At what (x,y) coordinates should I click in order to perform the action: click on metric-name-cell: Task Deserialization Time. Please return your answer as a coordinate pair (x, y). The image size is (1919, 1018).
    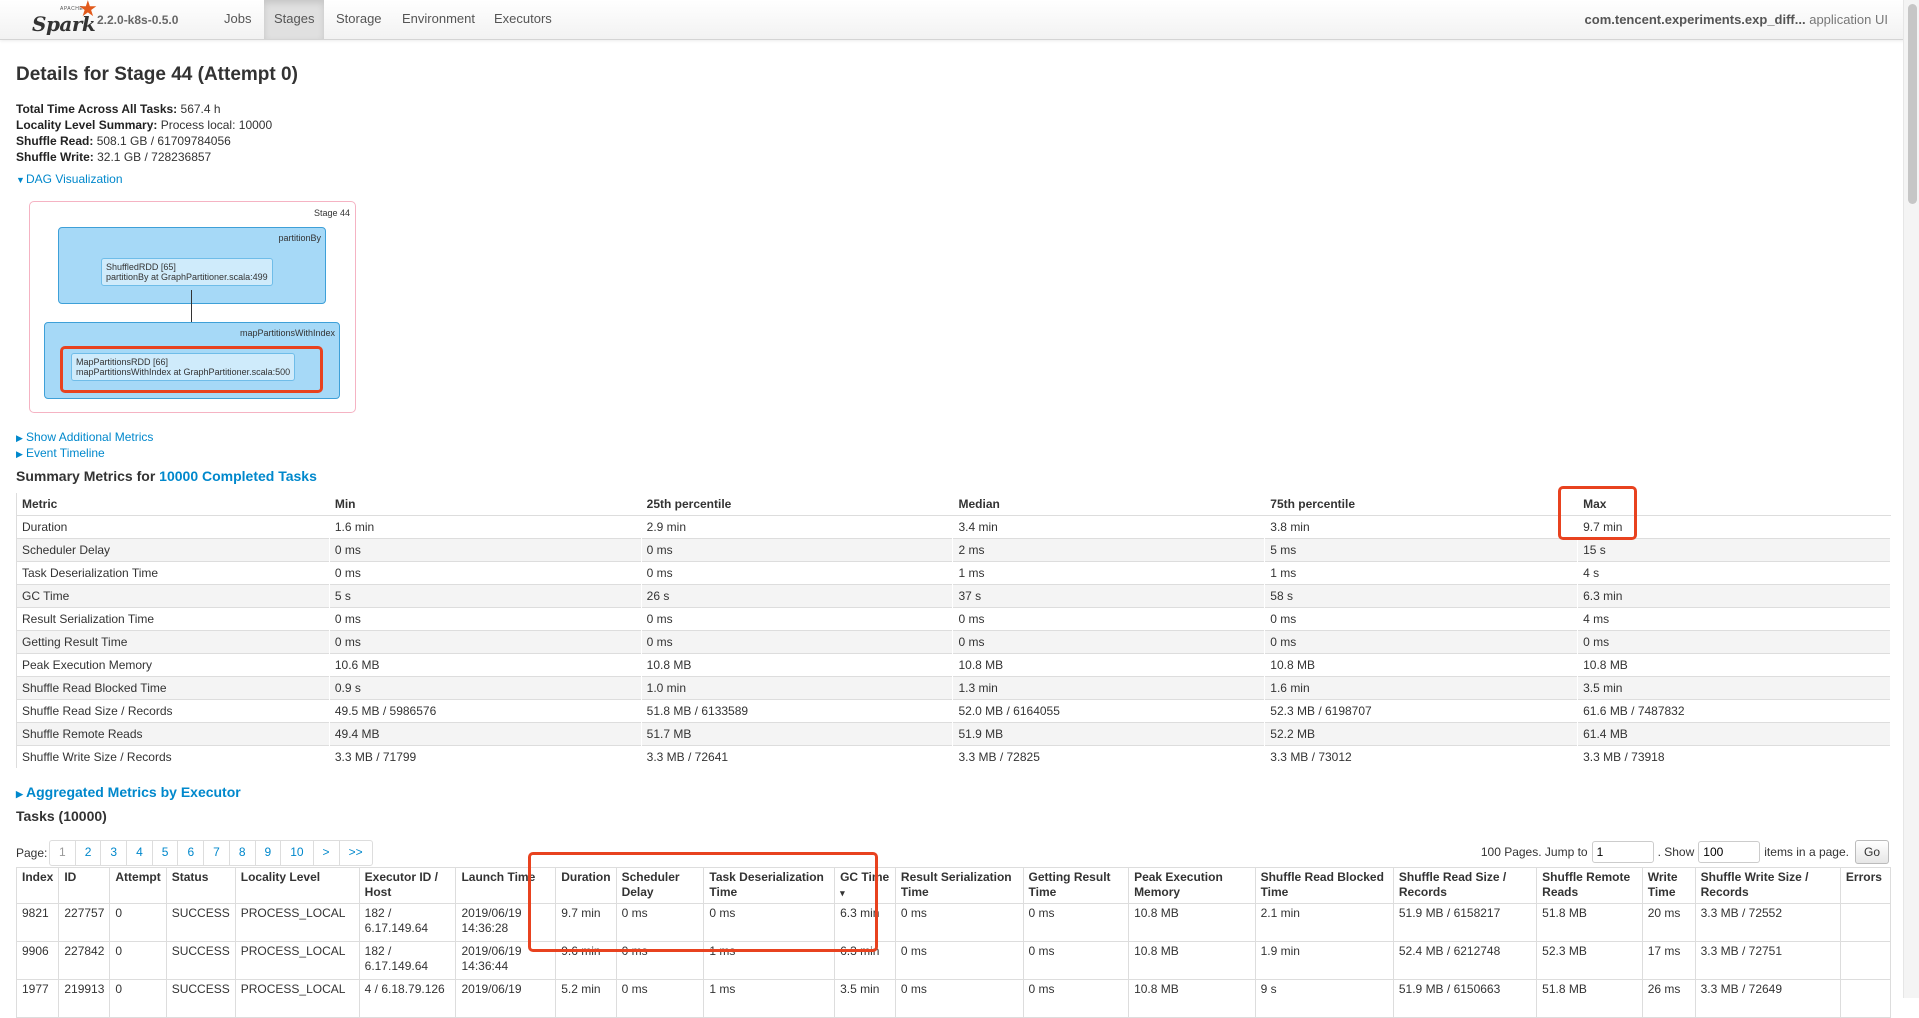
    Looking at the image, I should click on (173, 573).